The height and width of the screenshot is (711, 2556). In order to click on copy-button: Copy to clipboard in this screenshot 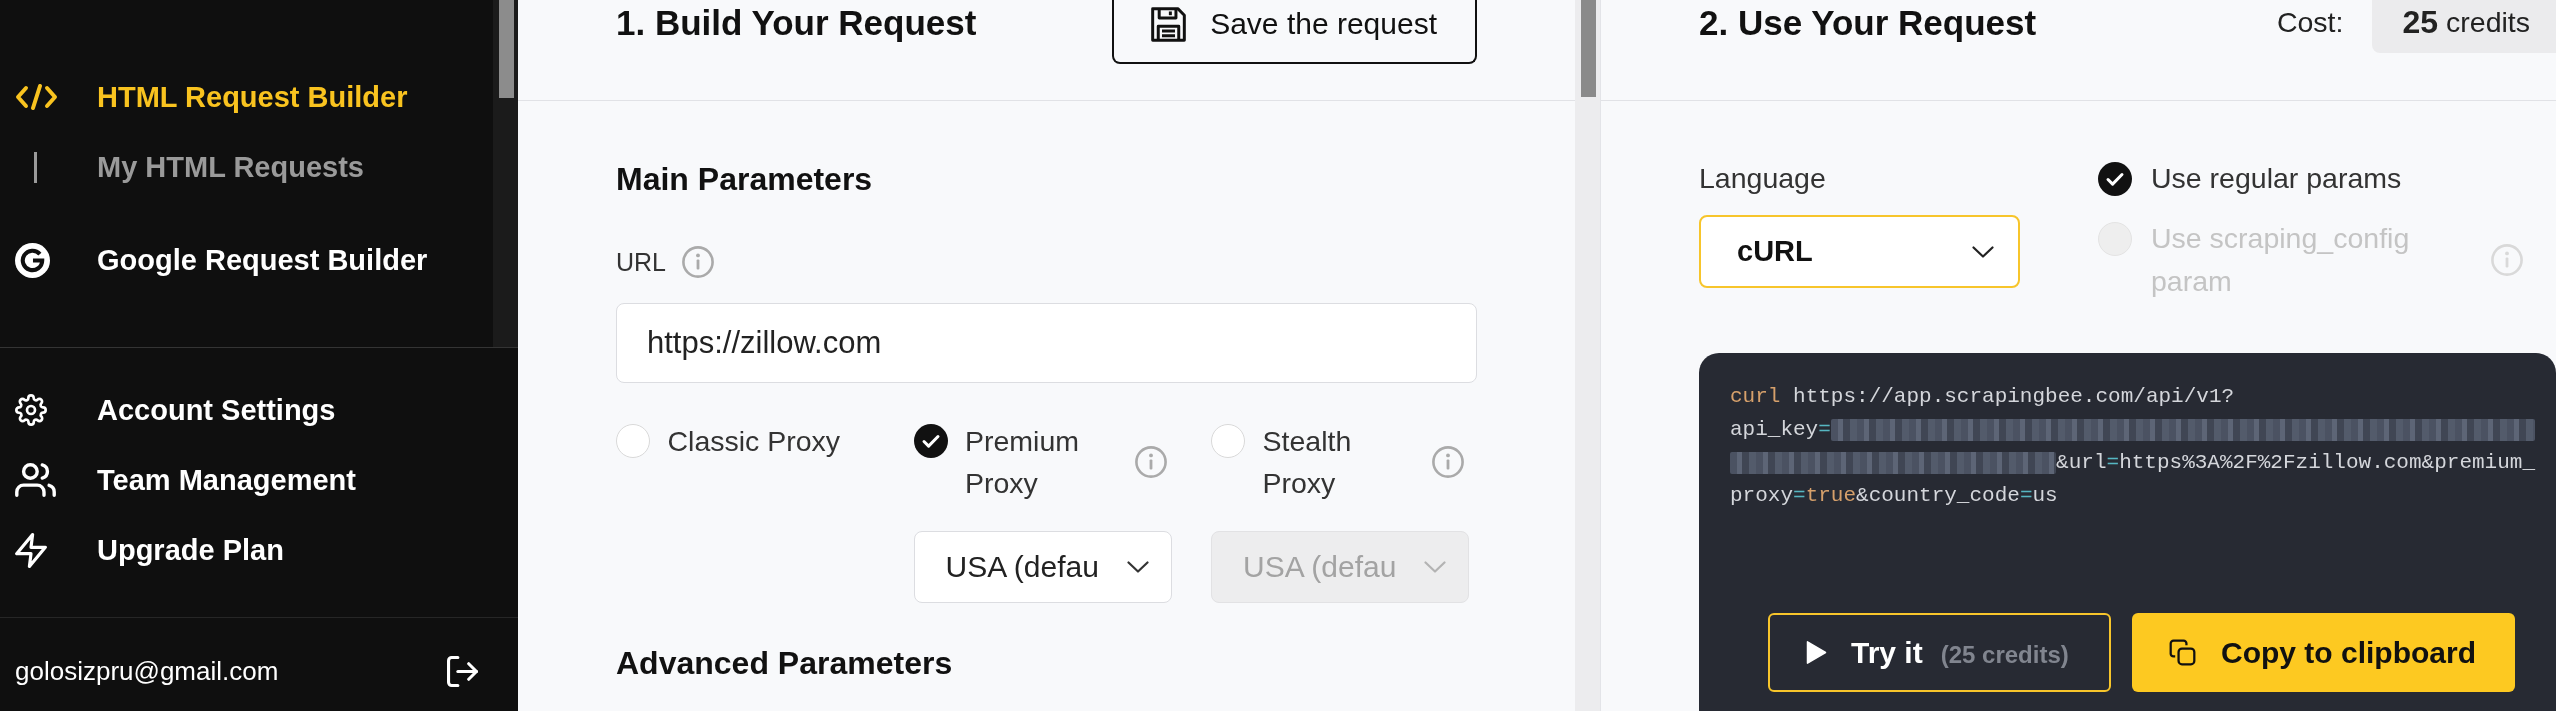, I will do `click(2323, 652)`.